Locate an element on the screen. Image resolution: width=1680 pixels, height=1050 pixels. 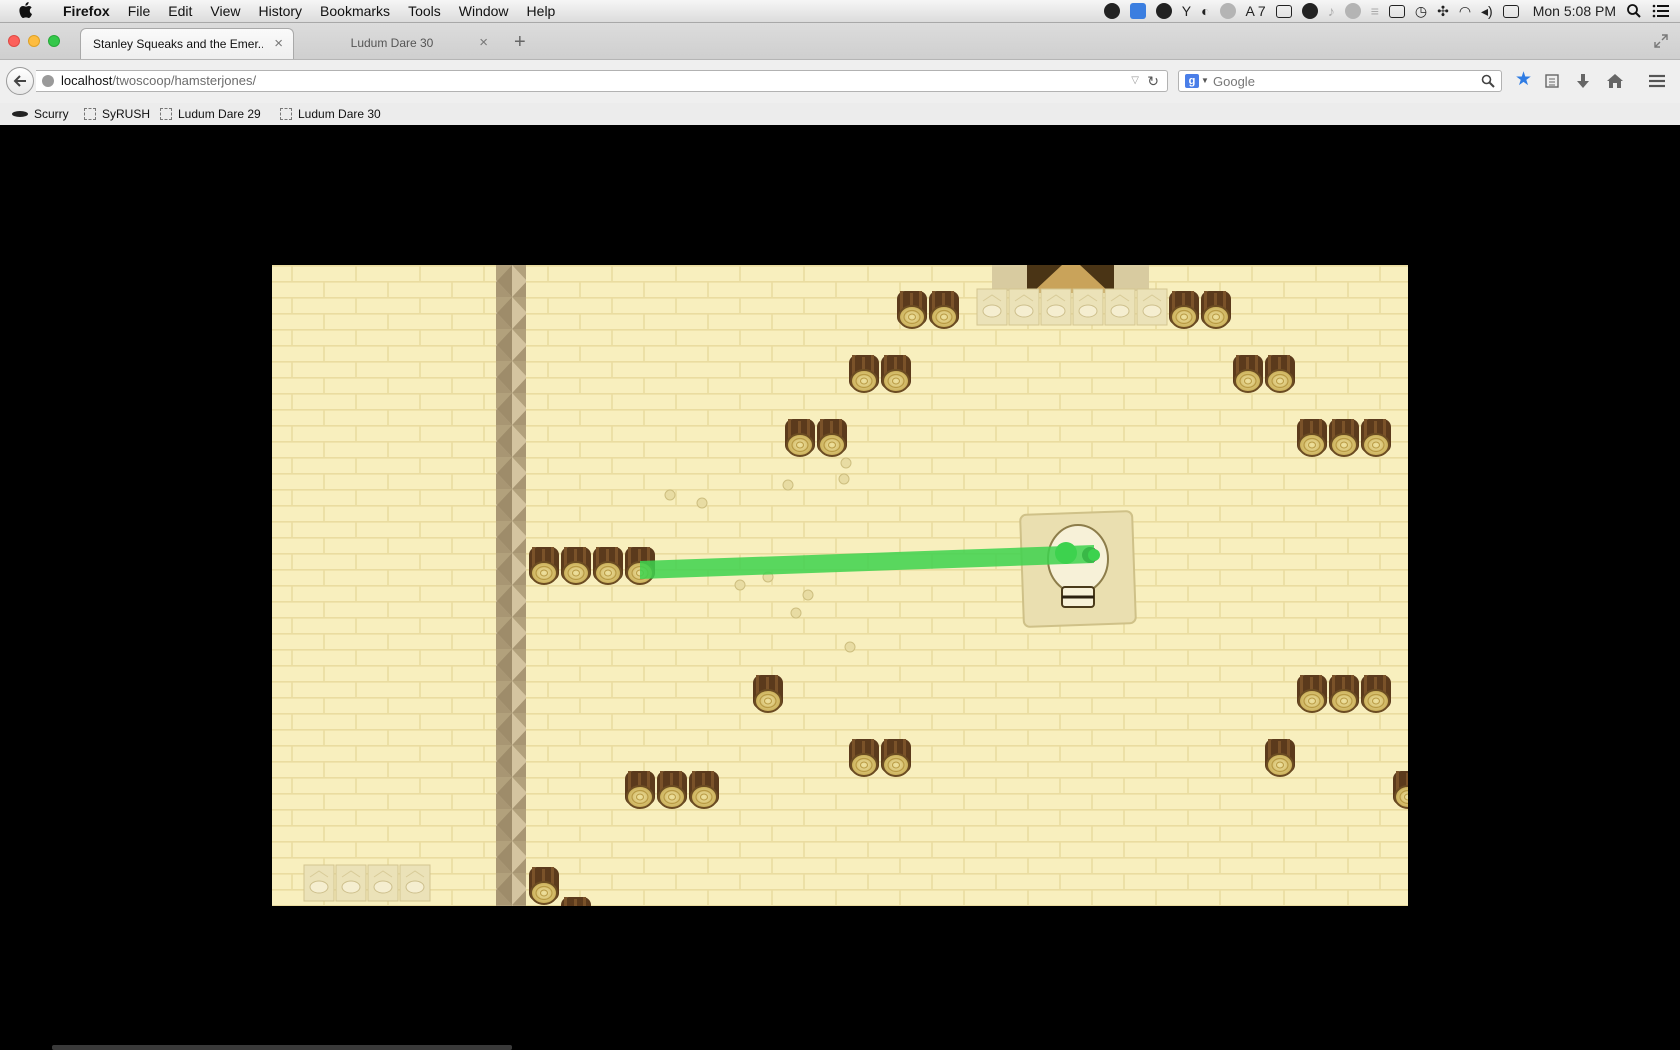
tab-active: Stanley Squeaks and the Emer... × is located at coordinates (187, 43).